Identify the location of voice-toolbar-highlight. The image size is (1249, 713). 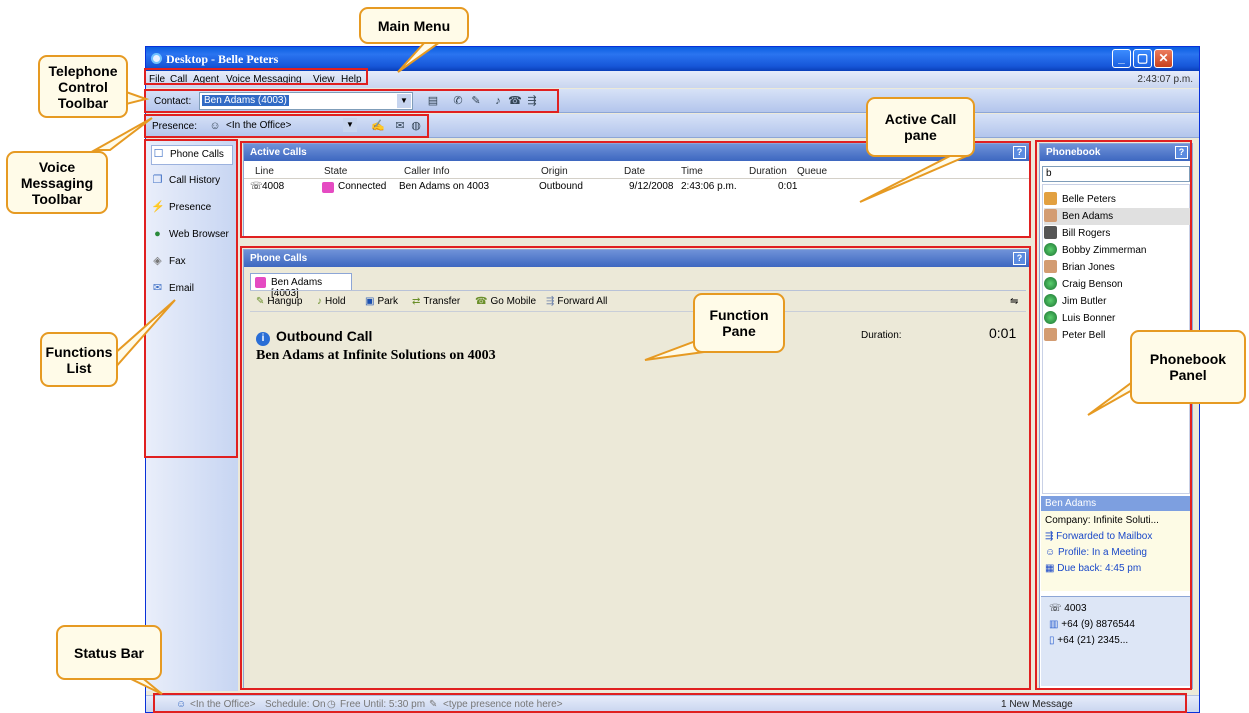
(286, 126).